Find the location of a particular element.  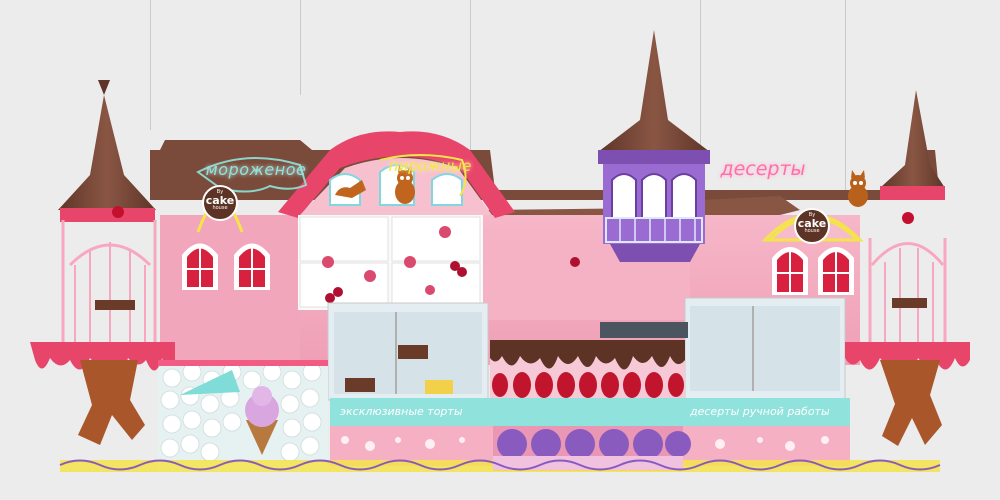

neon-sign-icecream: мороженое is located at coordinates (256, 169).